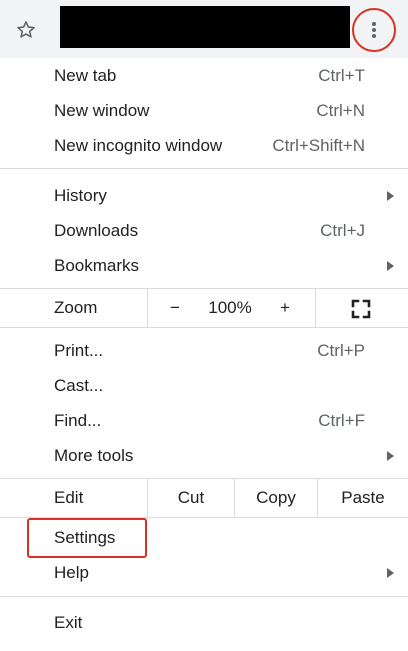 This screenshot has height=651, width=408. I want to click on copy-button: Copy, so click(276, 498).